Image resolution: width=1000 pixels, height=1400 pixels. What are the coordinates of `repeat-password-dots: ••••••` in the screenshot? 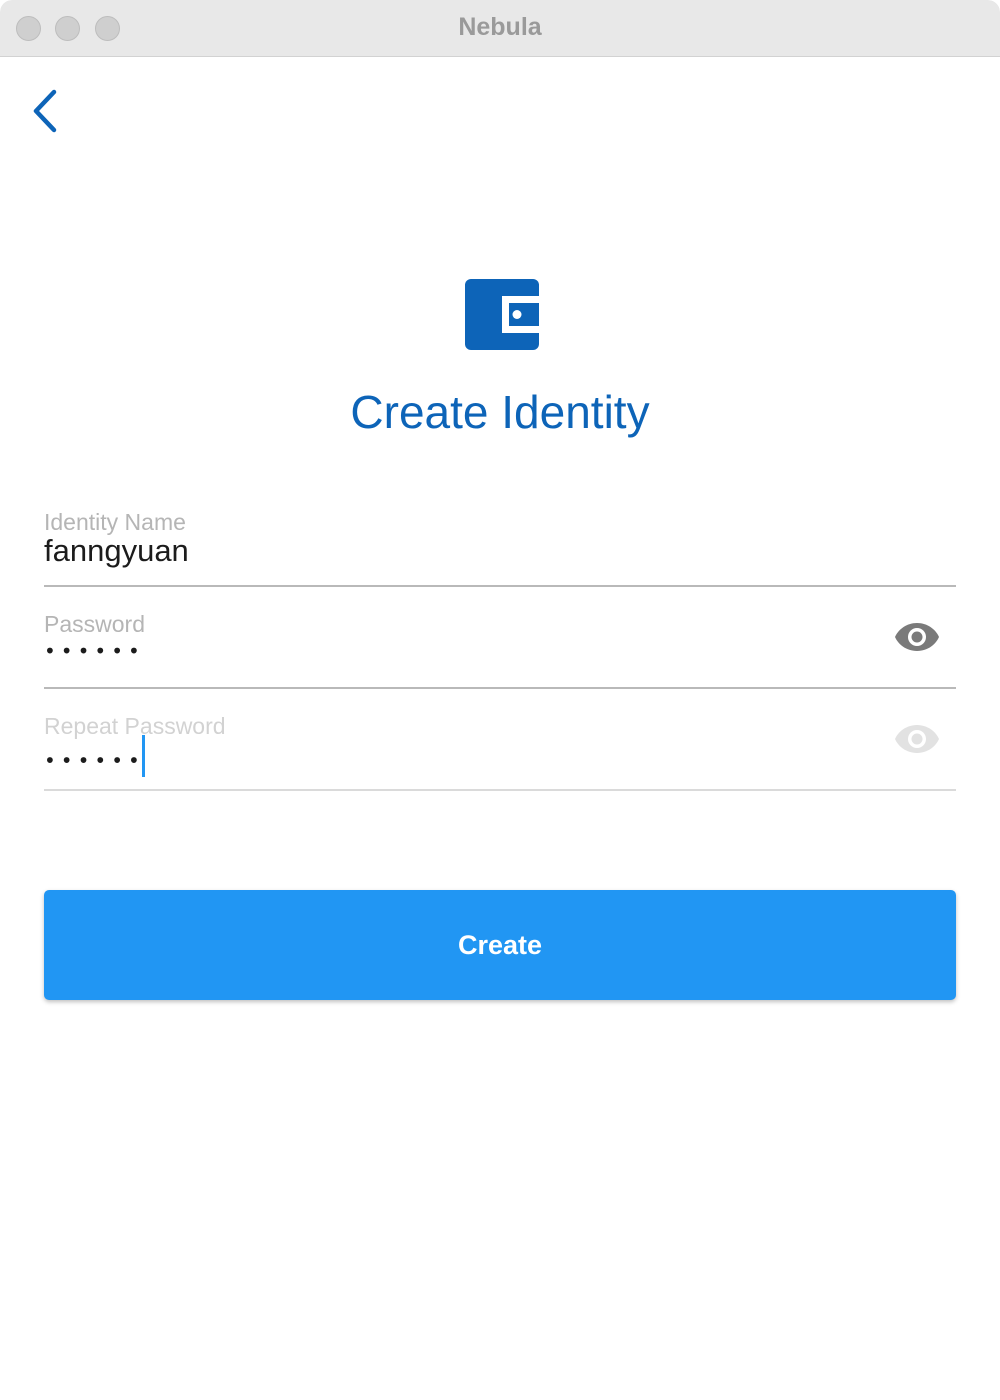 It's located at (94, 760).